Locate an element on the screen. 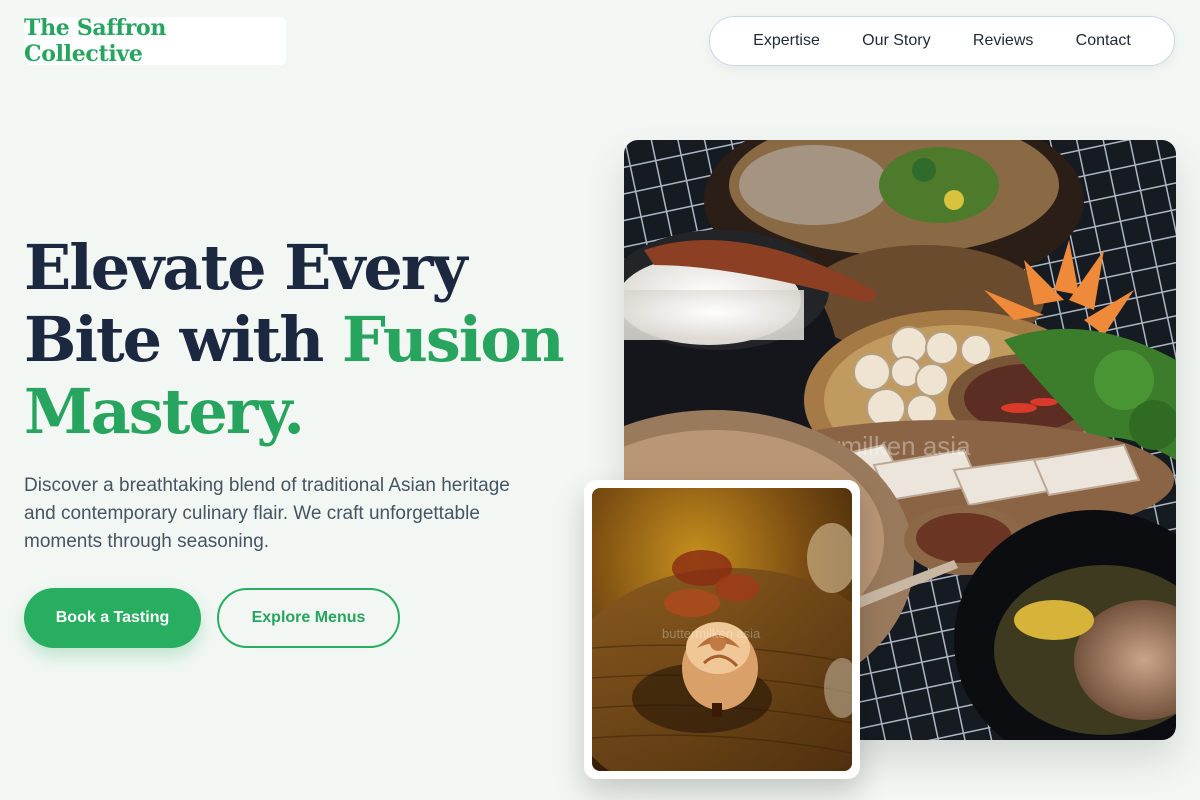 This screenshot has height=800, width=1200. explore-menus-button: Explore Menus is located at coordinates (308, 618).